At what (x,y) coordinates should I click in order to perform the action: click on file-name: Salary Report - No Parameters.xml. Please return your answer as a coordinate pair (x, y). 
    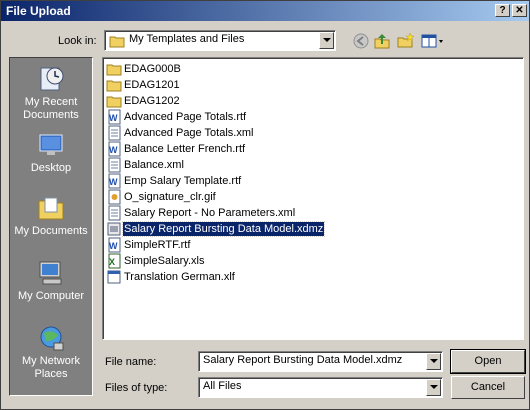
    Looking at the image, I should click on (210, 213).